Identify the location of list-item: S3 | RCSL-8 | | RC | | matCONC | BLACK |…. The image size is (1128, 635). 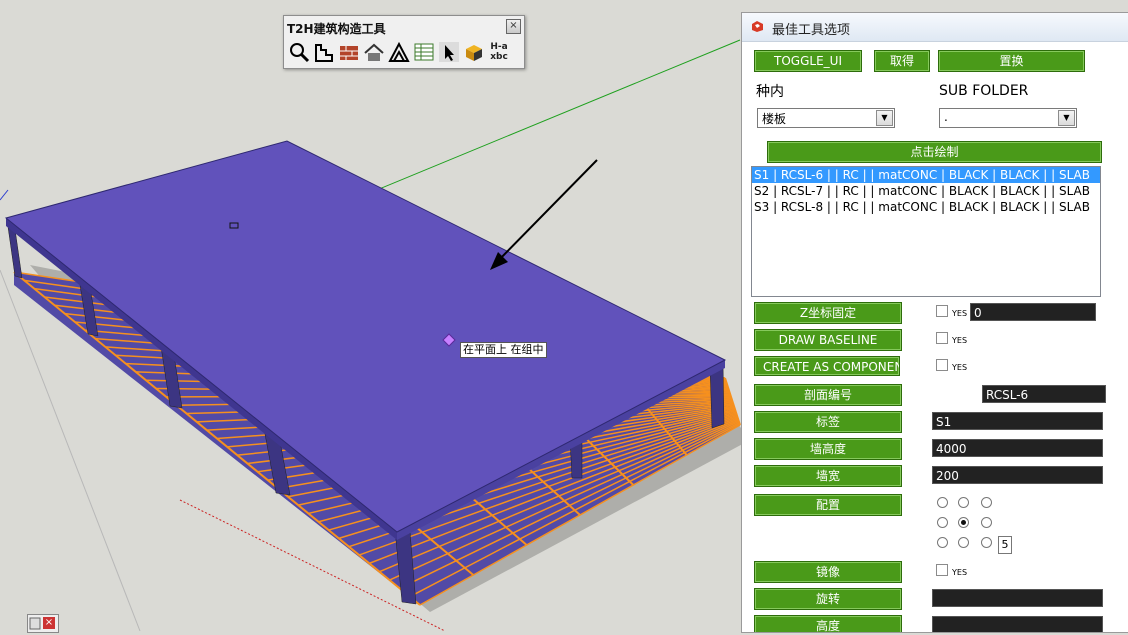
(926, 207).